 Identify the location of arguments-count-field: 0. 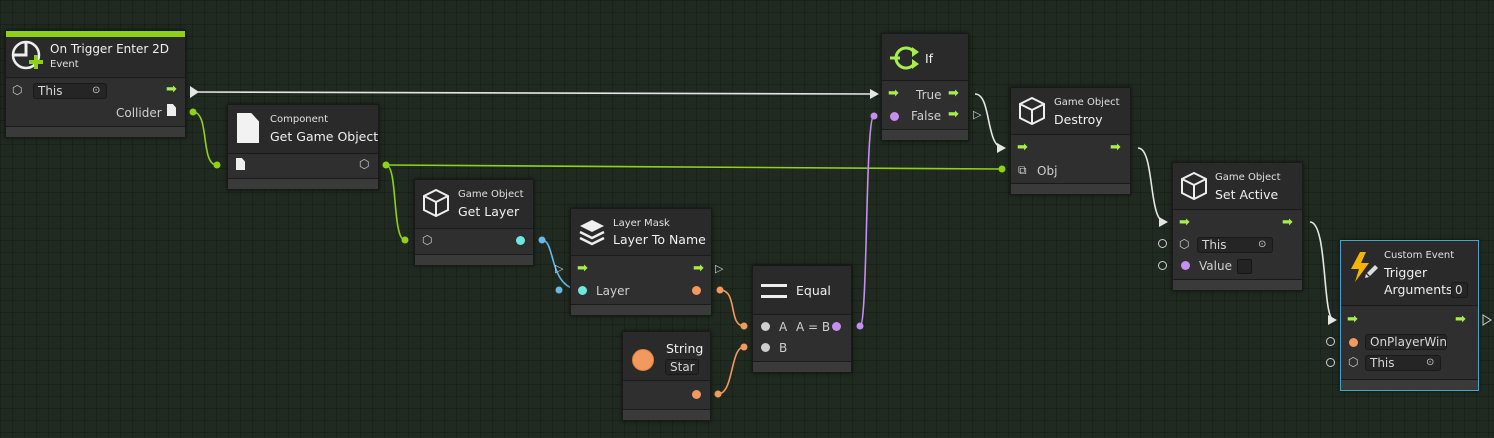
(1459, 290).